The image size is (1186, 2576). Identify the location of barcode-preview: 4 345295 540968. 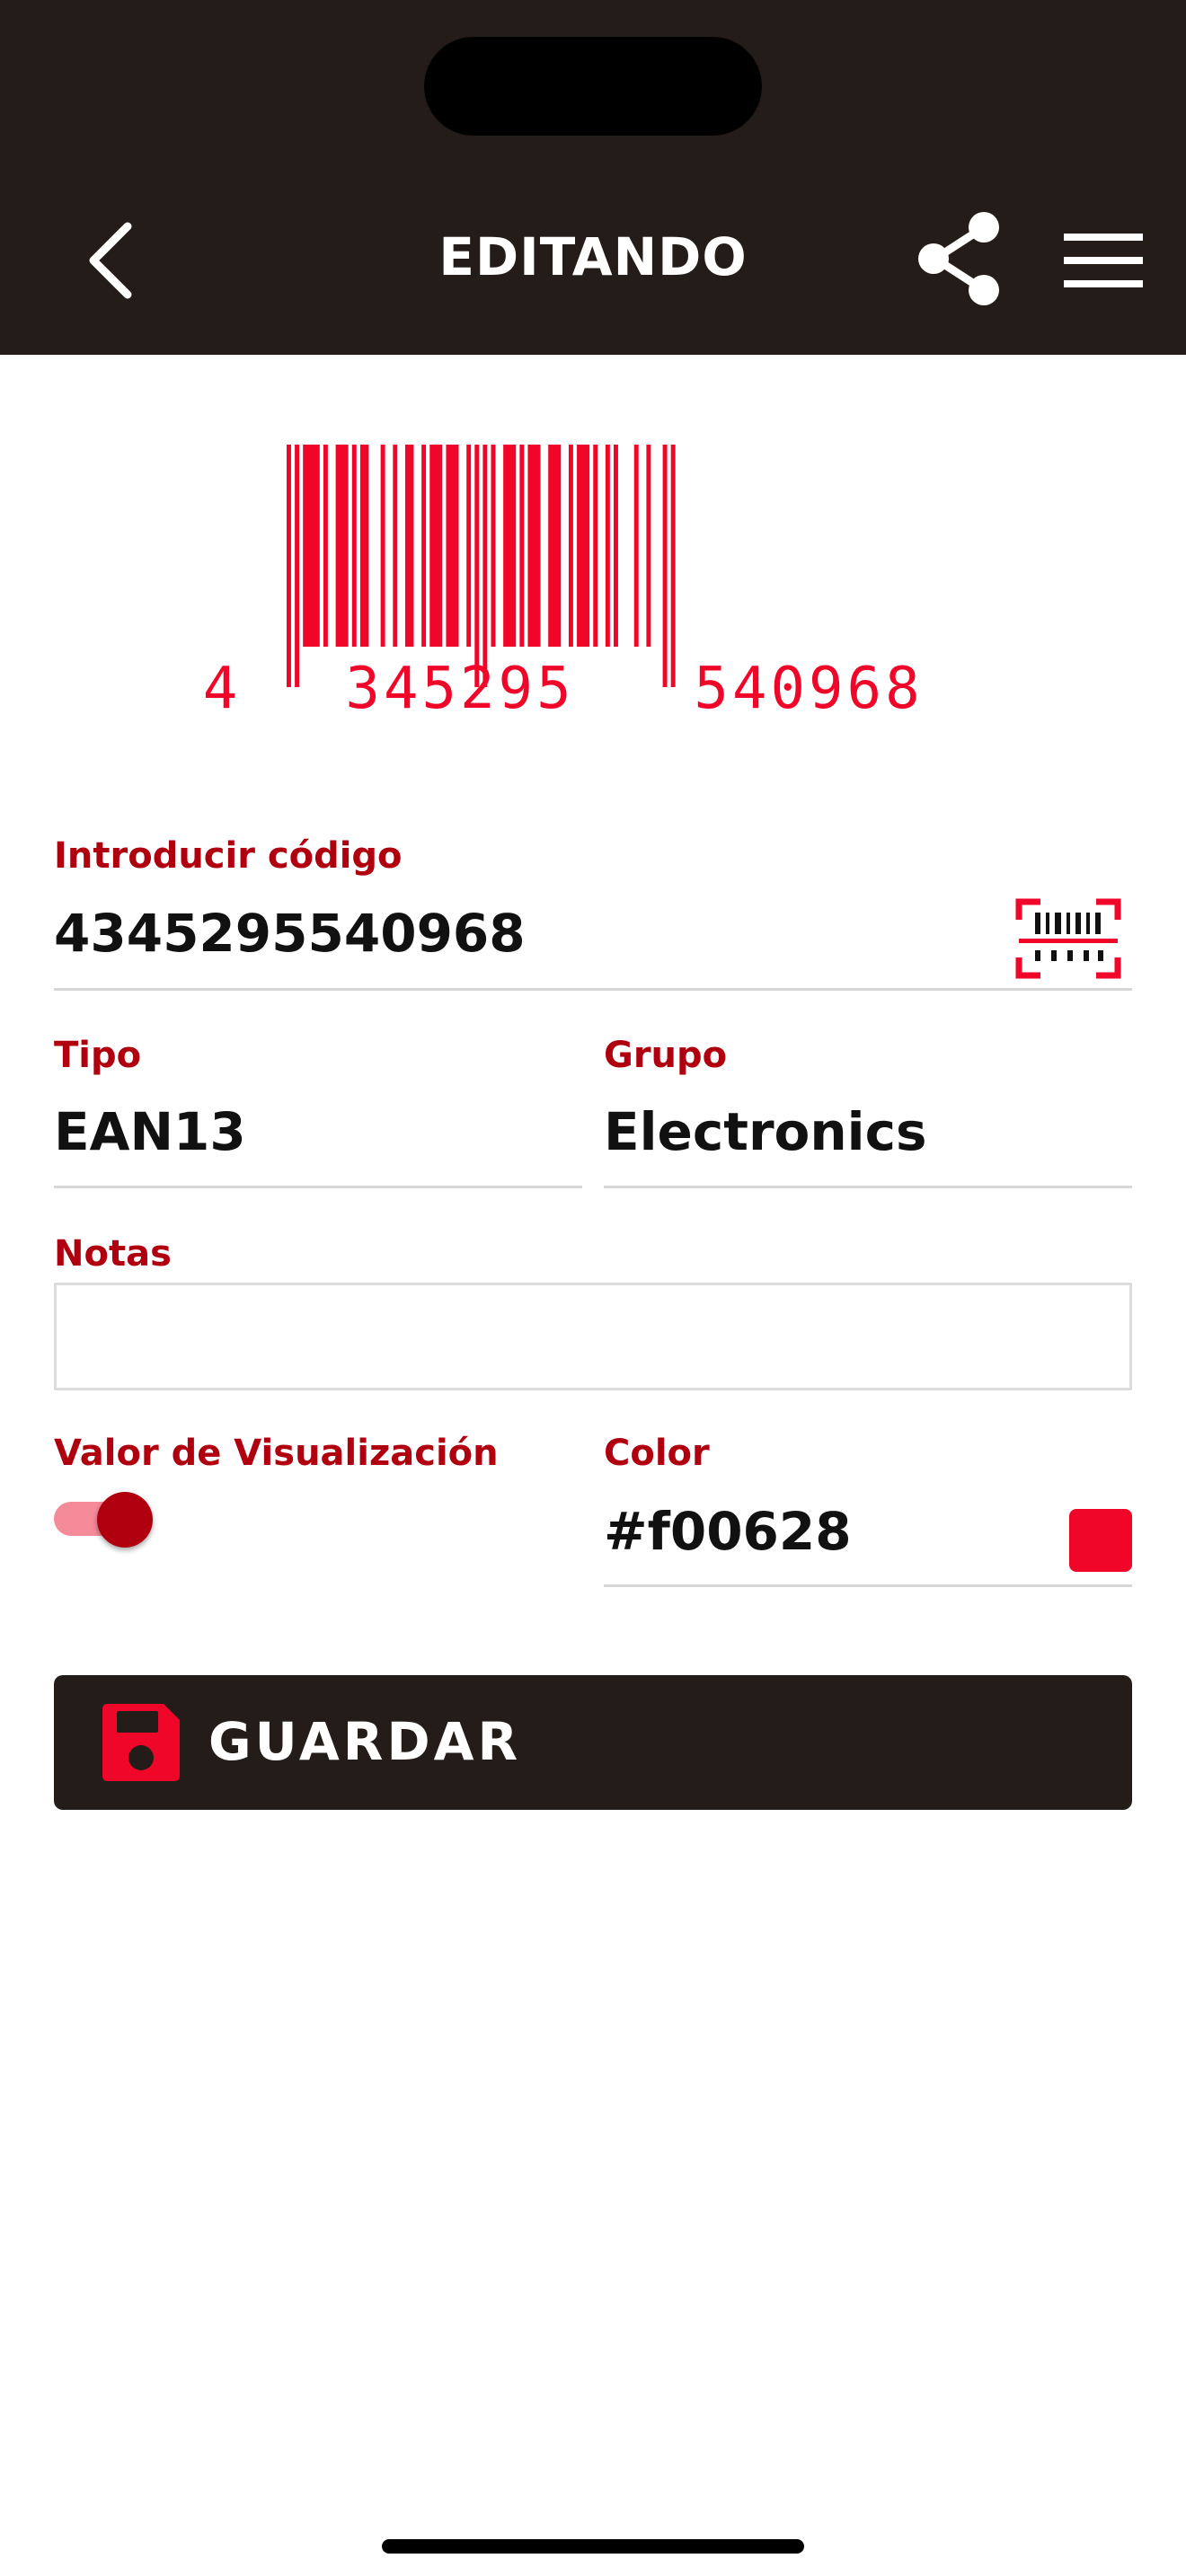
(563, 583).